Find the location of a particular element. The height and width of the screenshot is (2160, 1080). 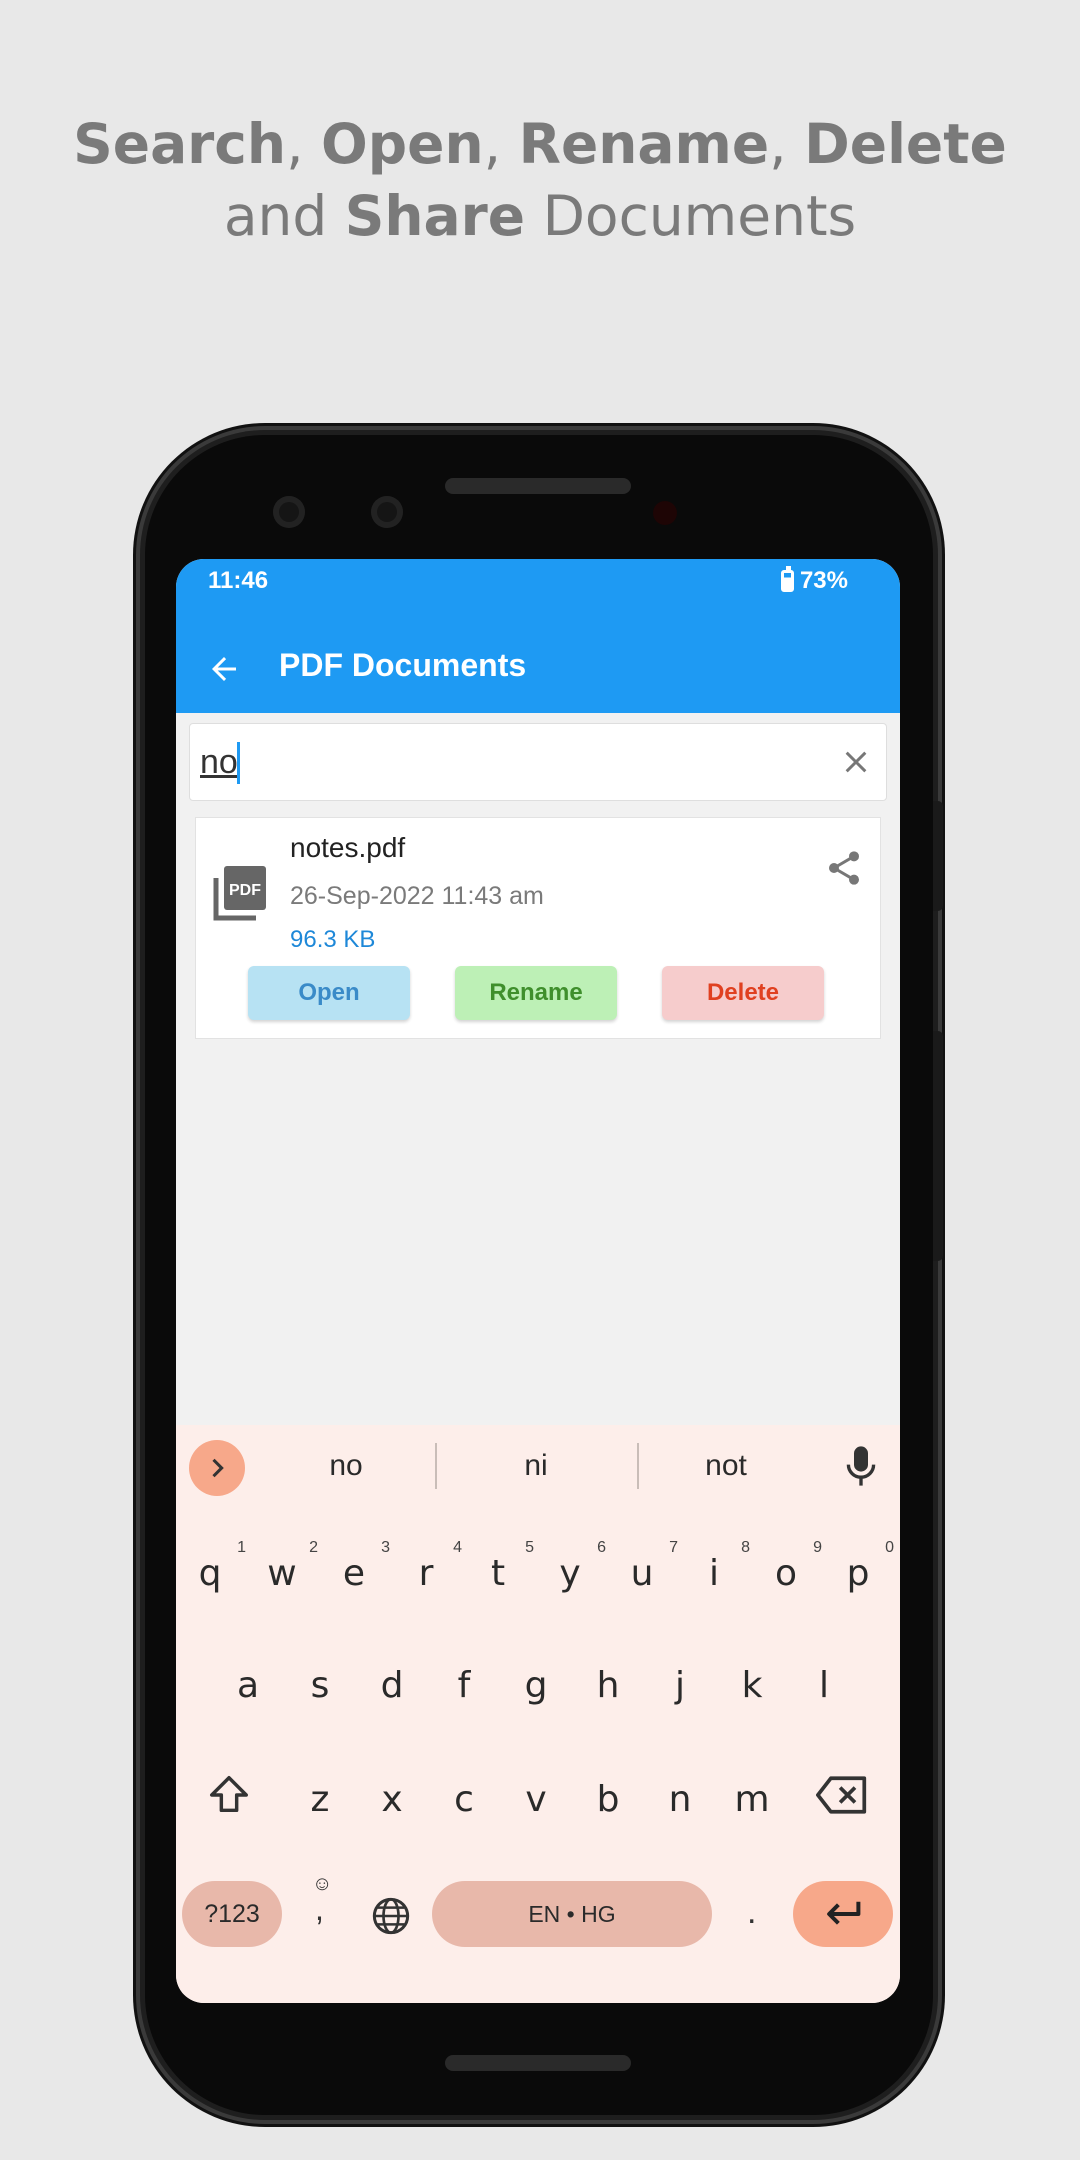

symbols-key: ?123 is located at coordinates (232, 1914).